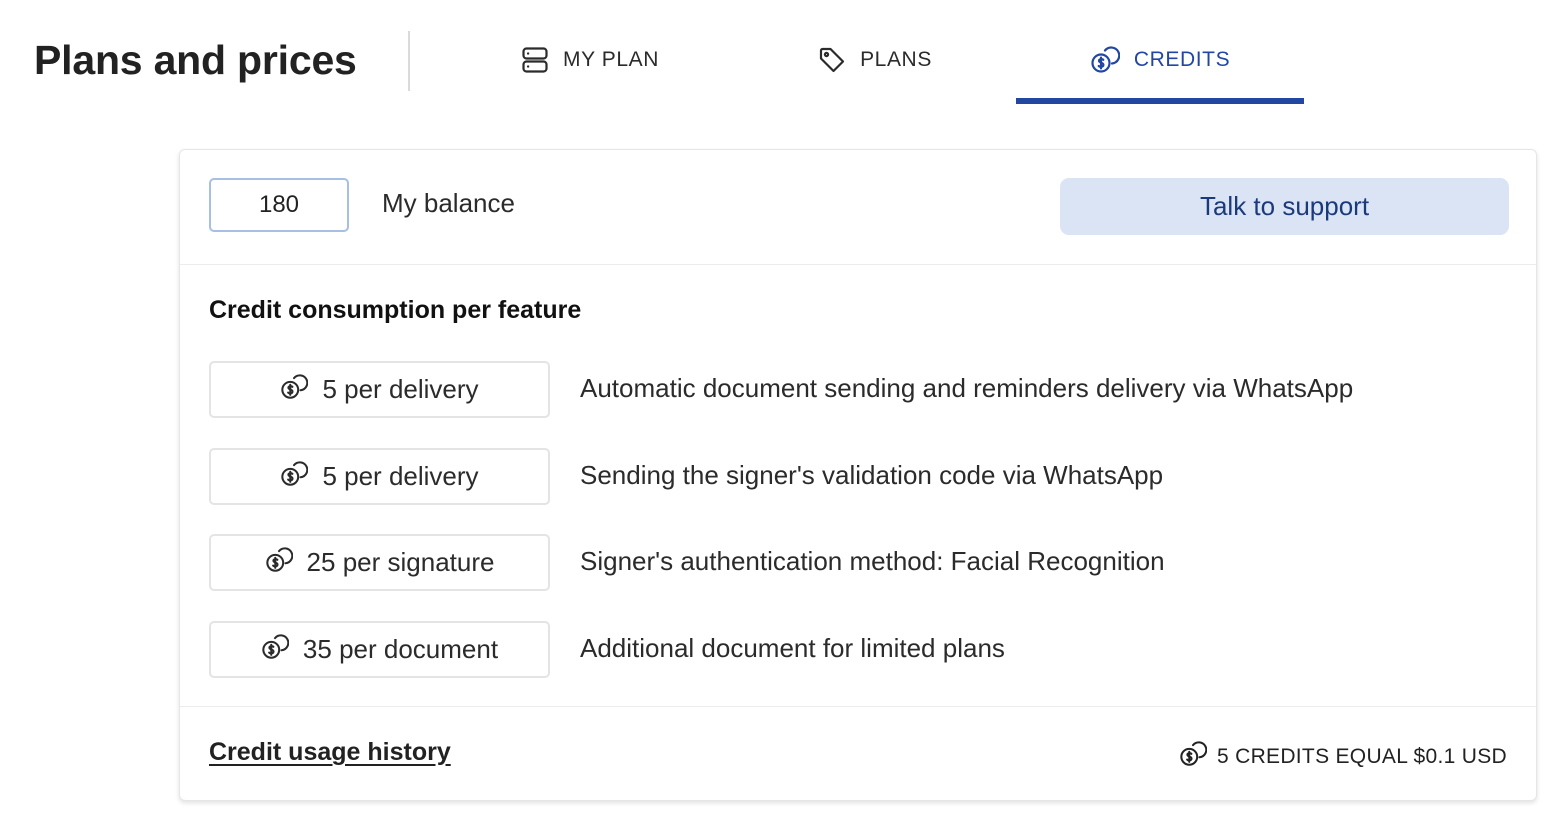  Describe the element at coordinates (448, 203) in the screenshot. I see `balance-label: My balance` at that location.